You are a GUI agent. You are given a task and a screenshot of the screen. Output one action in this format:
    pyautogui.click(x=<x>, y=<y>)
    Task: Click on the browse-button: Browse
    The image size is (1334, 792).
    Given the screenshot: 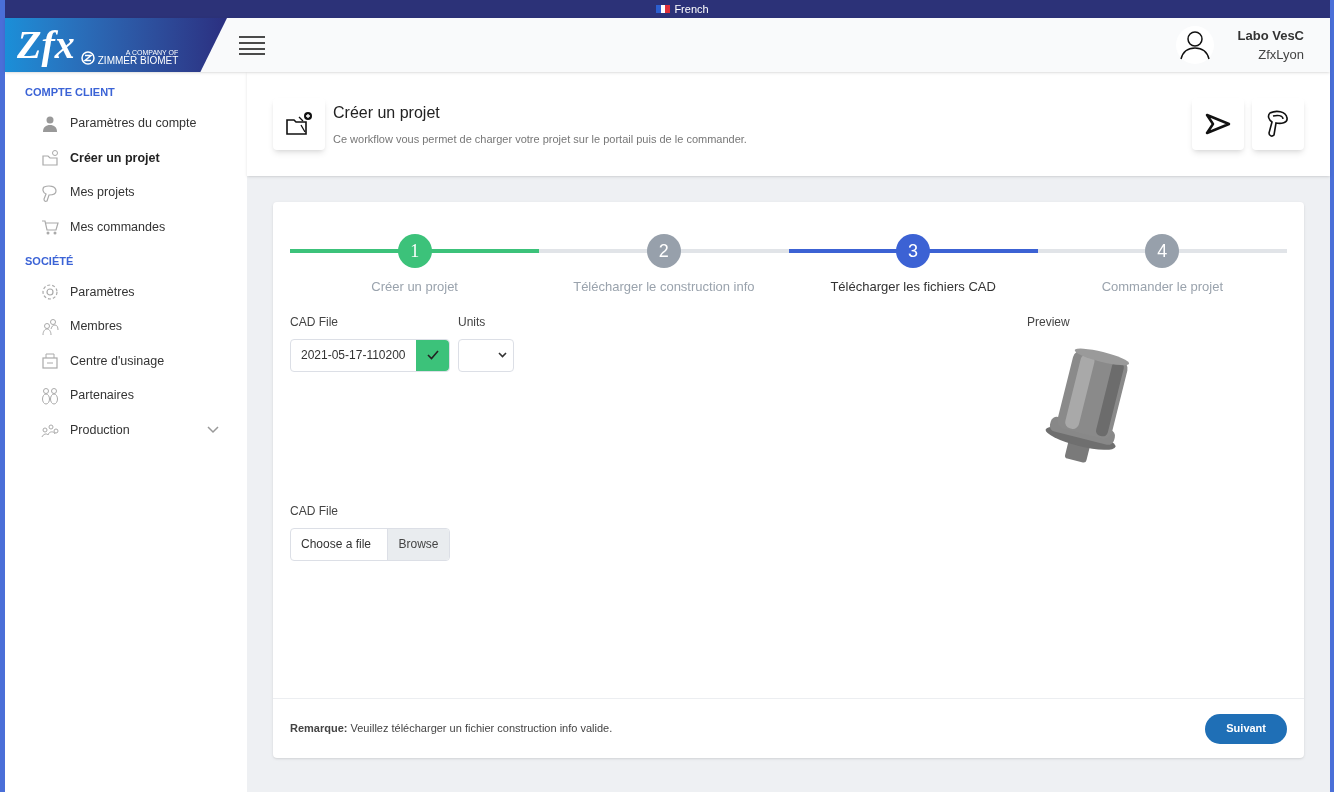 What is the action you would take?
    pyautogui.click(x=418, y=544)
    